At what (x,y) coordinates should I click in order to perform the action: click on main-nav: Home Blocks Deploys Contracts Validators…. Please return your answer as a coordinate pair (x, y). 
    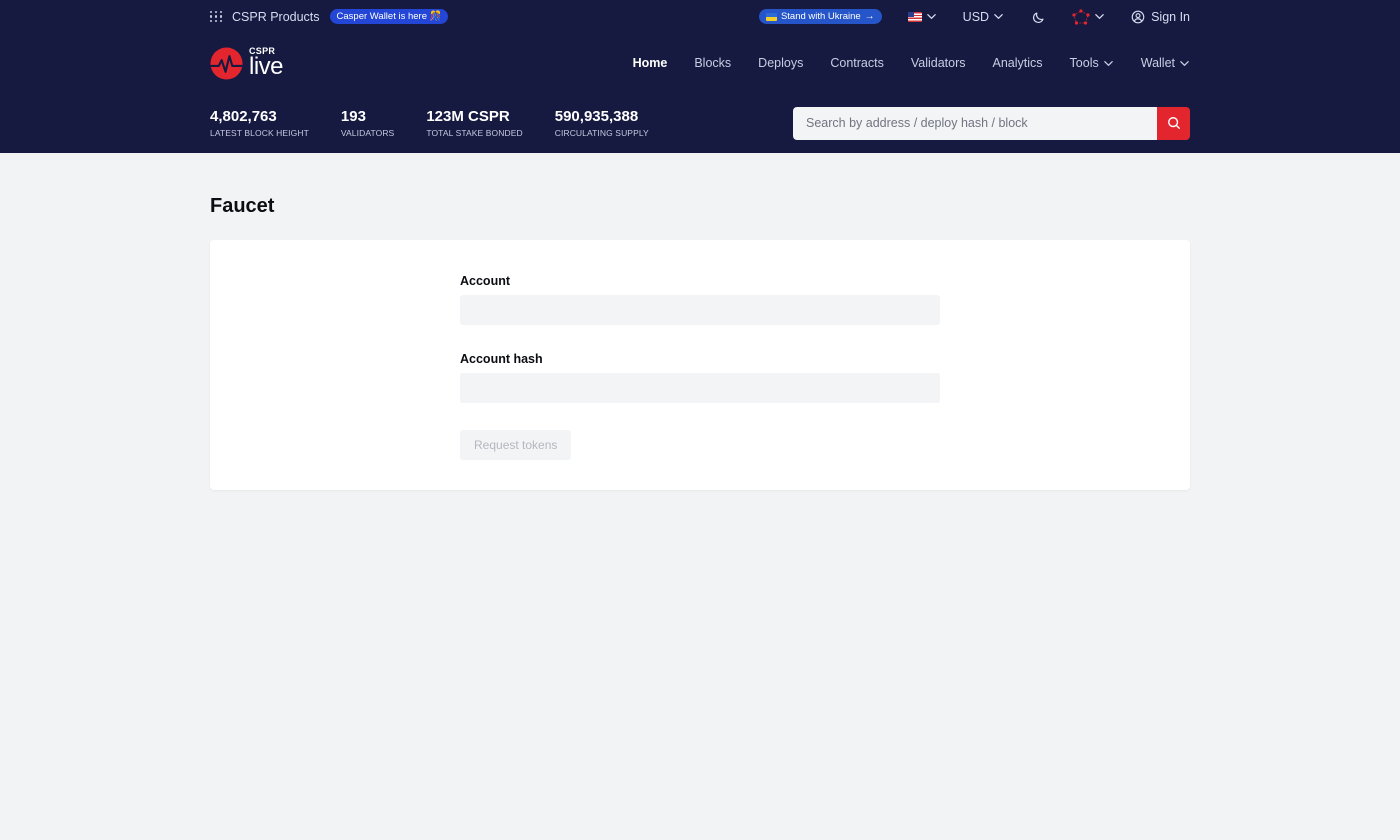
    Looking at the image, I should click on (911, 63).